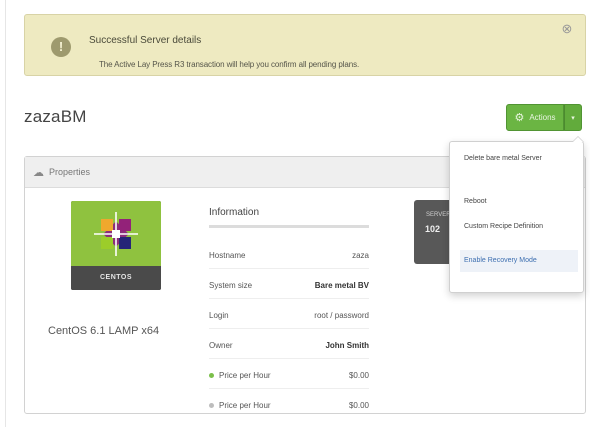 Image resolution: width=590 pixels, height=427 pixels. What do you see at coordinates (289, 226) in the screenshot?
I see `information-divider` at bounding box center [289, 226].